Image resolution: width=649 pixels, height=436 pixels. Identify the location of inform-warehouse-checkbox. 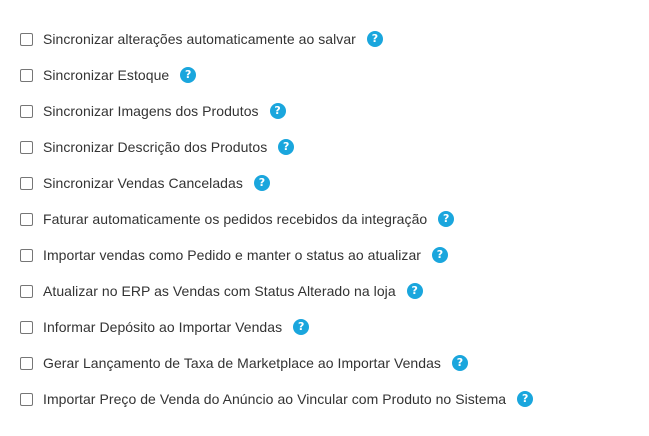
(26, 327).